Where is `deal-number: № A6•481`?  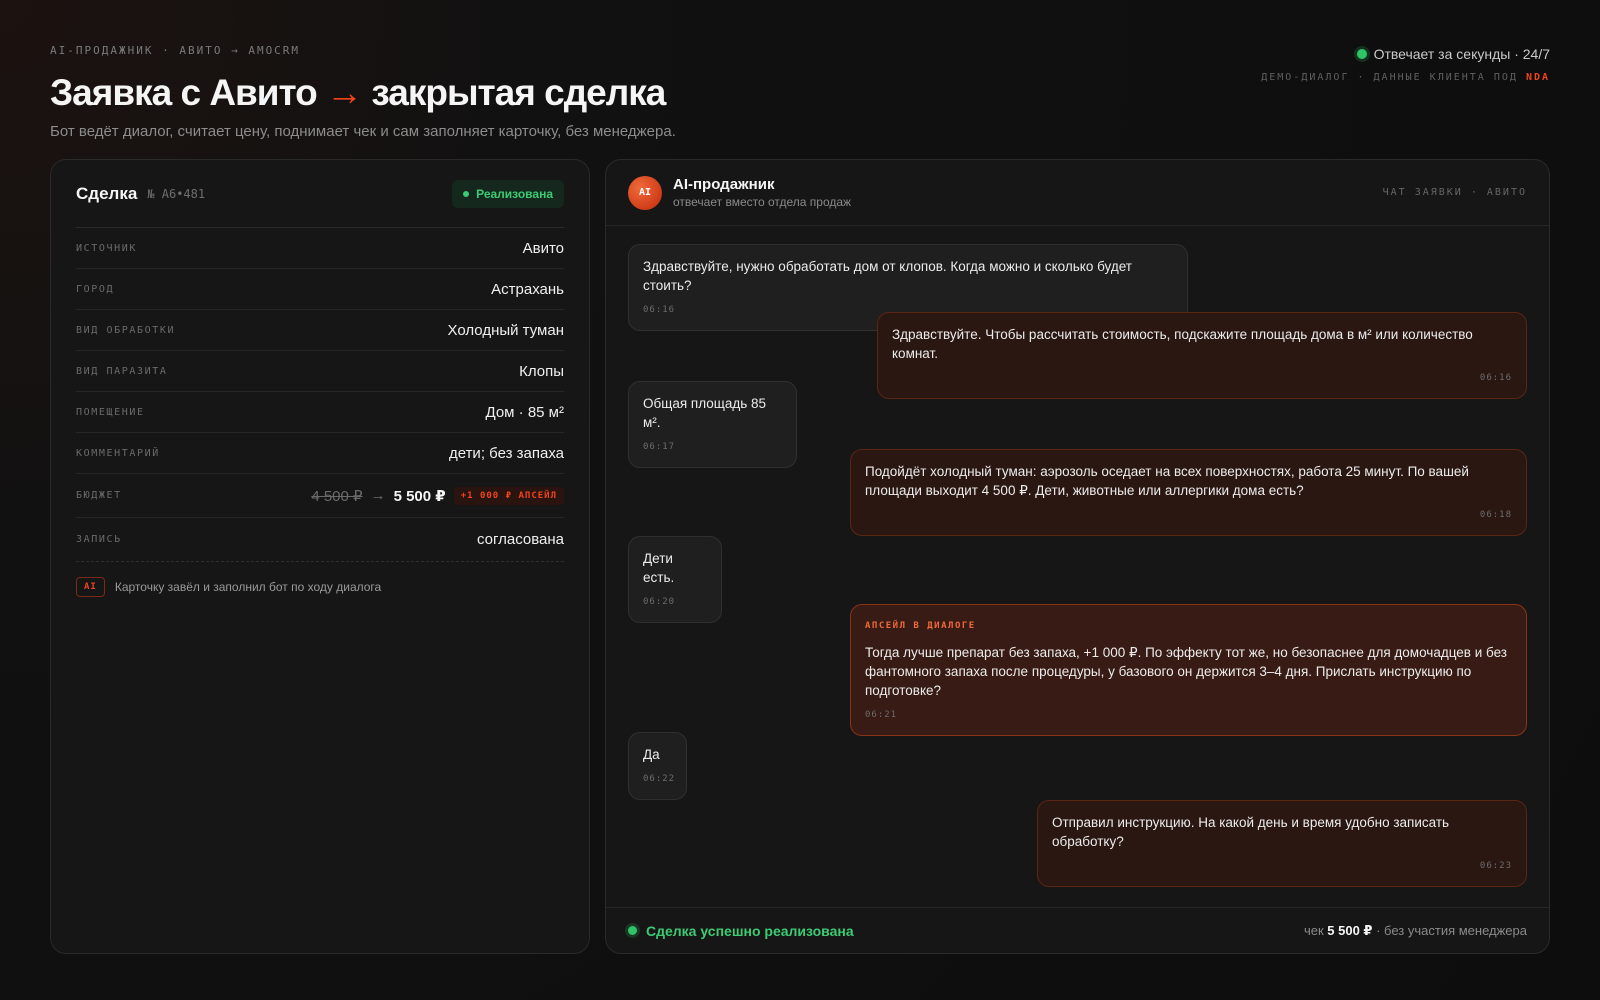
deal-number: № A6•481 is located at coordinates (176, 193).